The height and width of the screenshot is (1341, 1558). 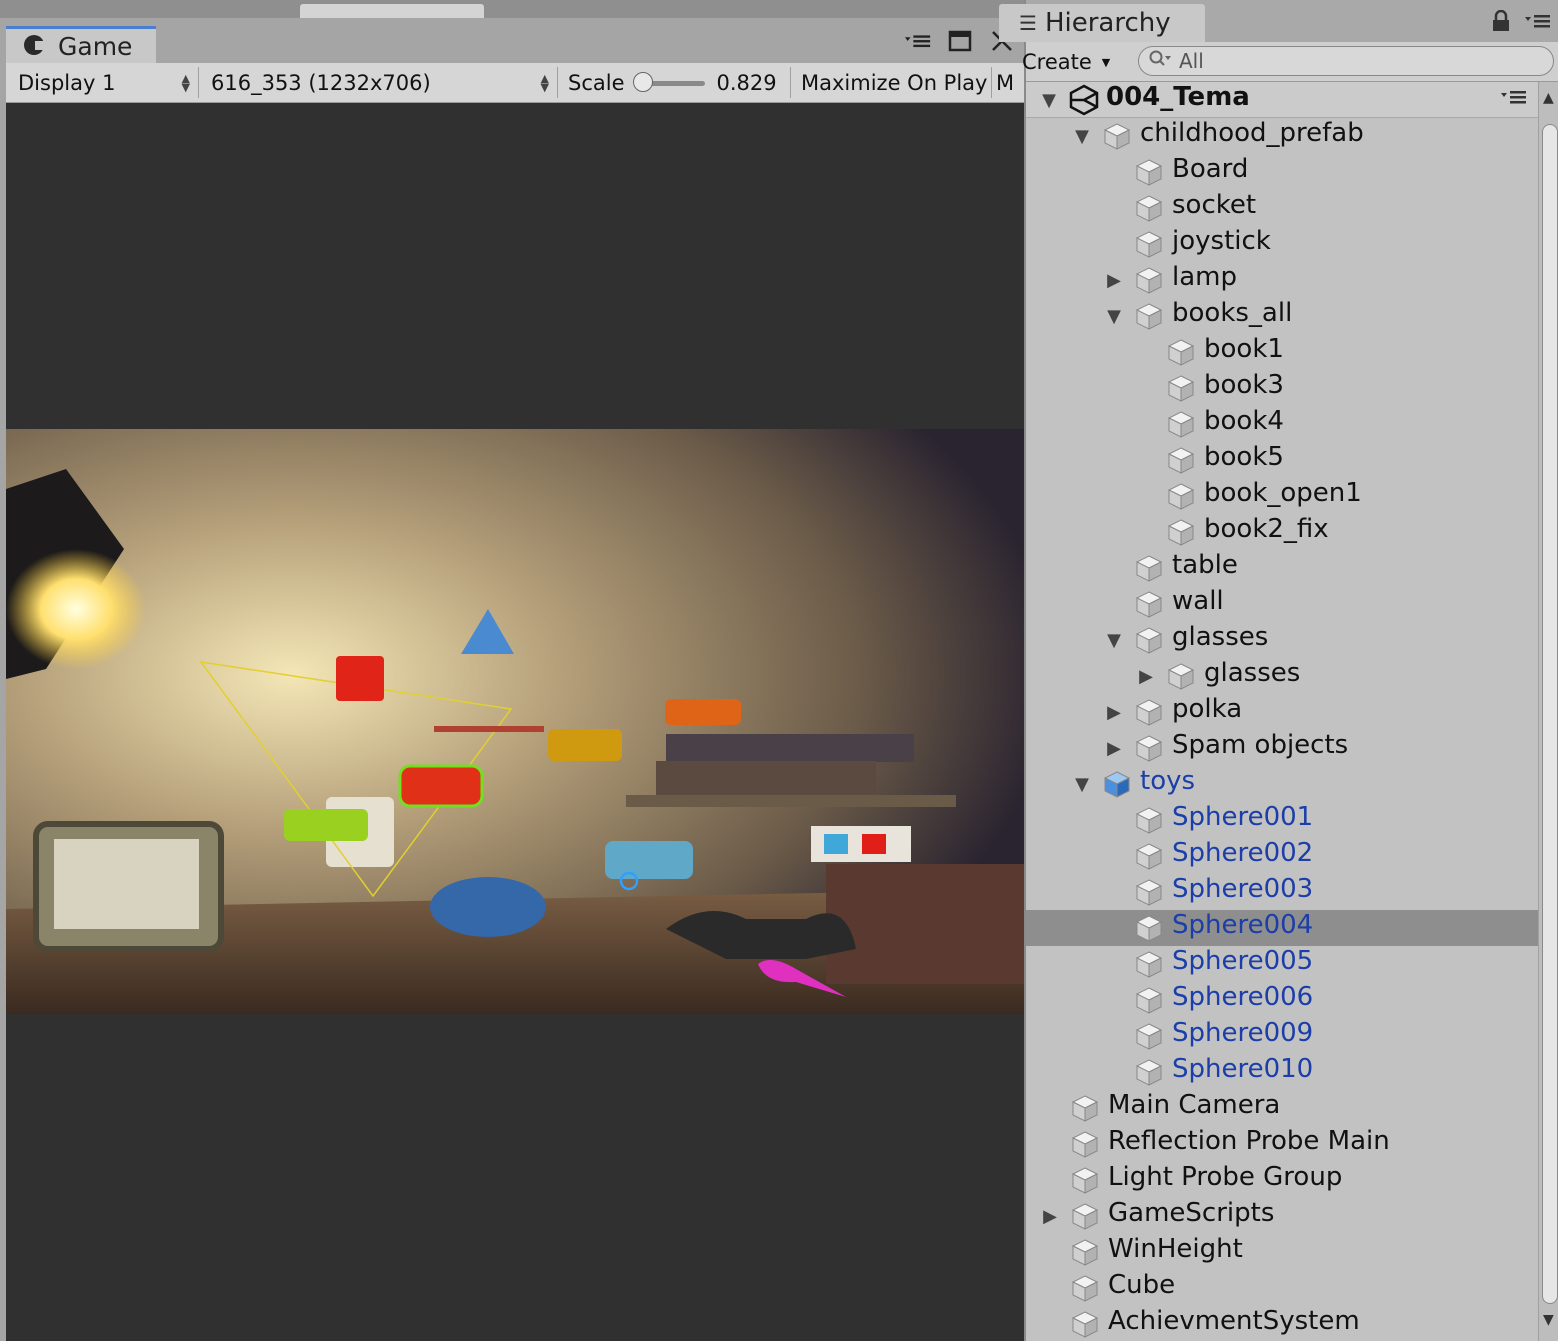 What do you see at coordinates (81, 44) in the screenshot?
I see `game-tab: Game` at bounding box center [81, 44].